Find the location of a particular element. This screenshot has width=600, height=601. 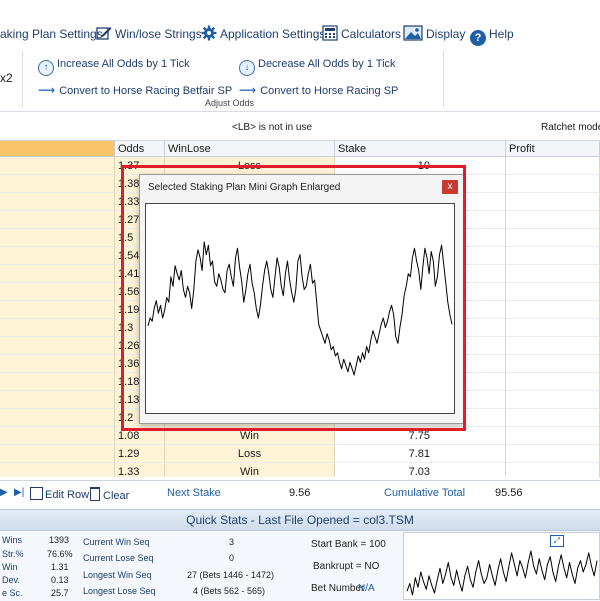

mini-graph: ⤢ is located at coordinates (501, 566).